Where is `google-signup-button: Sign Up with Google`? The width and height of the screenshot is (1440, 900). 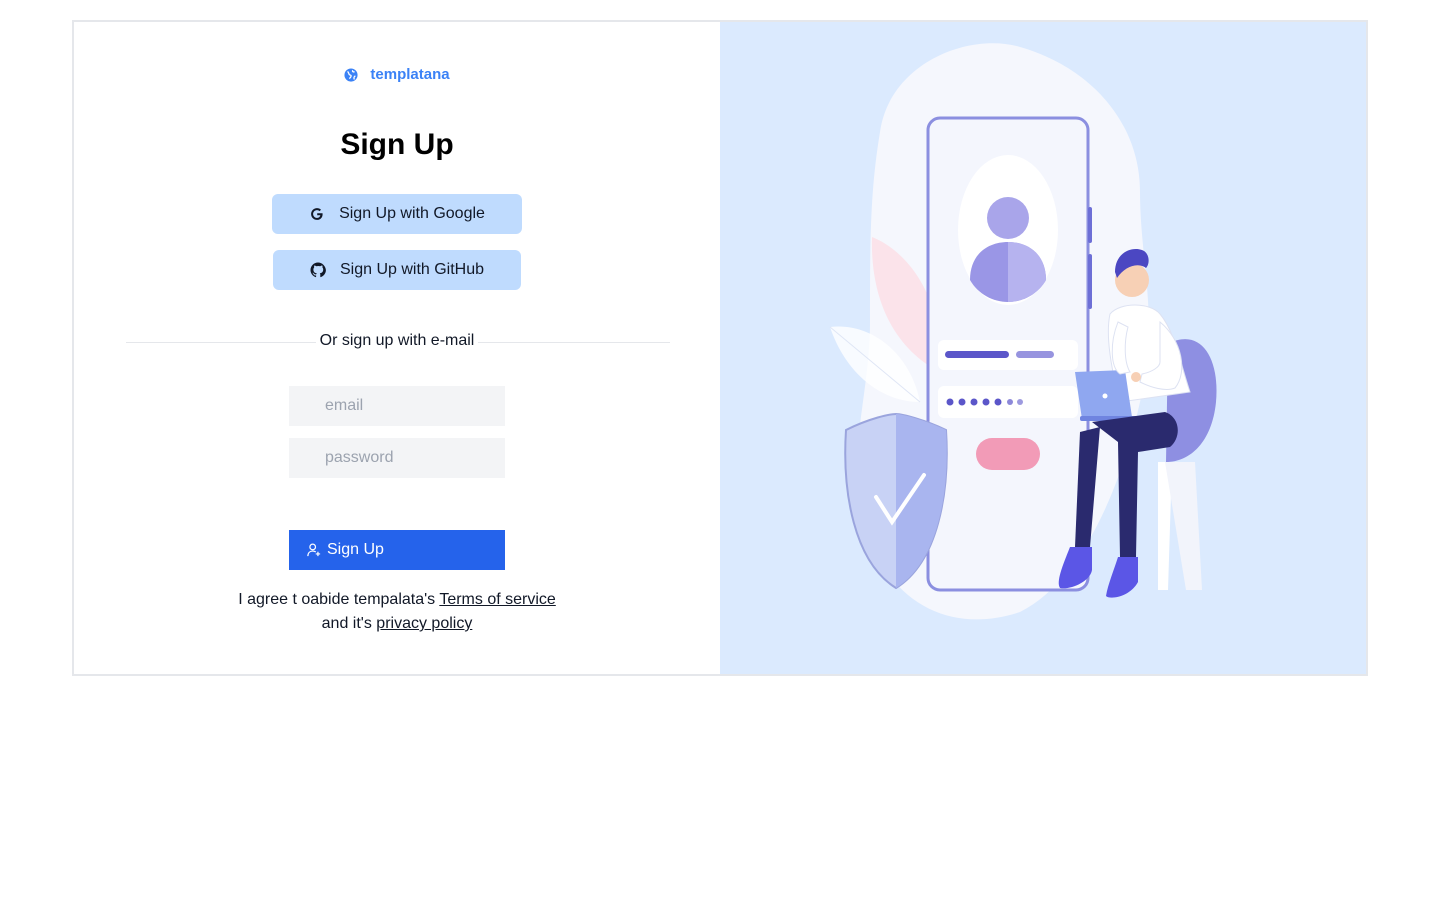
google-signup-button: Sign Up with Google is located at coordinates (397, 214).